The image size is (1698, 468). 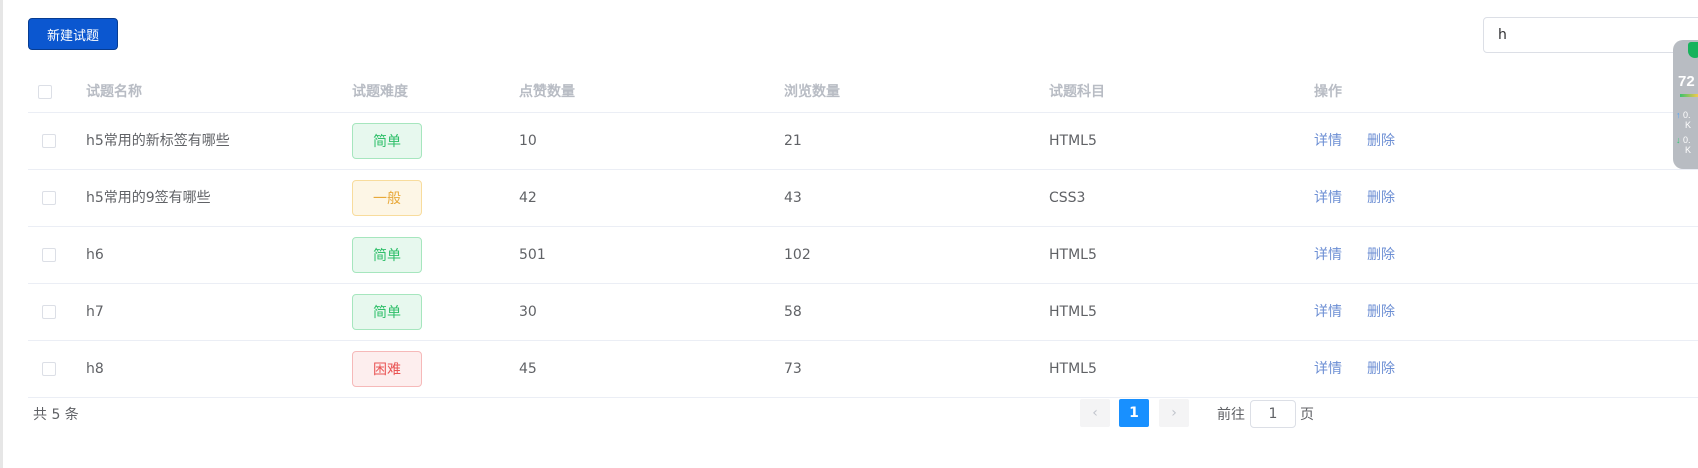 I want to click on next-page-button: ›, so click(x=1174, y=413).